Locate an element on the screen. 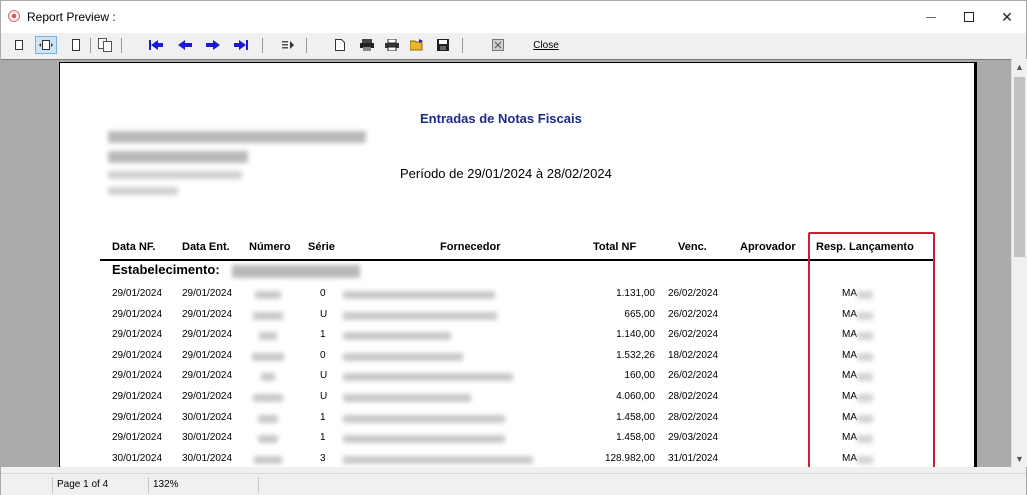 The image size is (1027, 495). scroll-up-icon: ▲ is located at coordinates (1019, 67).